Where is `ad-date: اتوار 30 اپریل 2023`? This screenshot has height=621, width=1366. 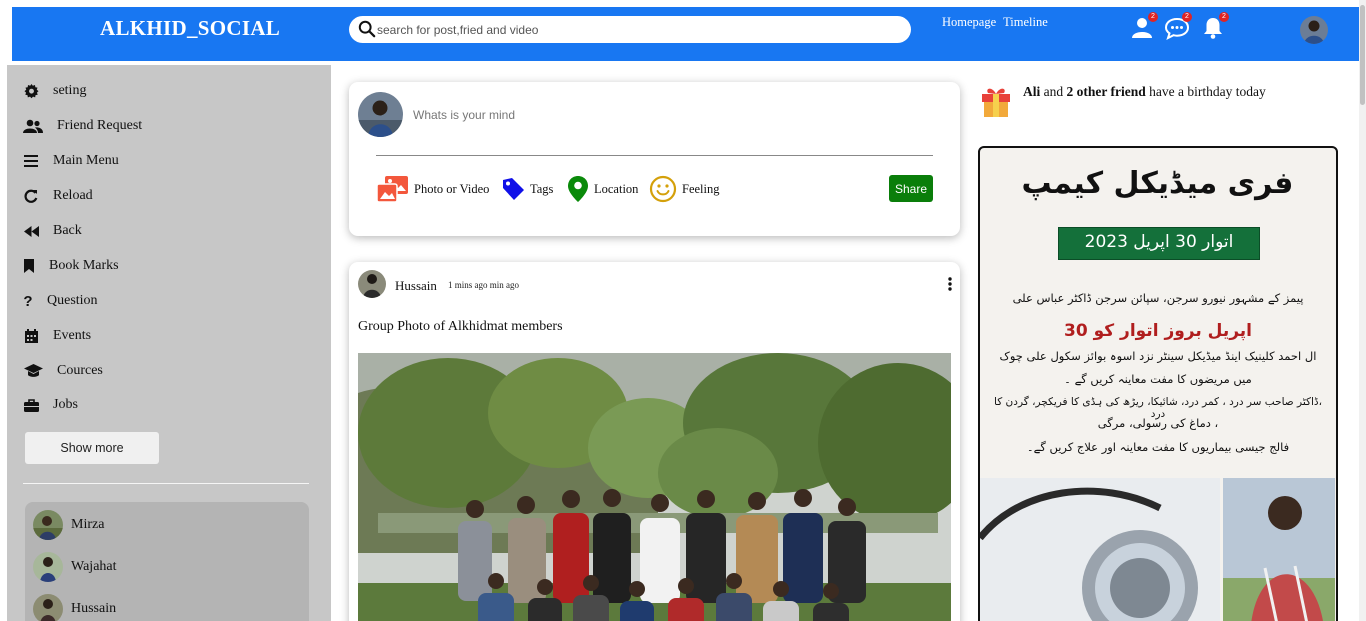 ad-date: اتوار 30 اپریل 2023 is located at coordinates (1159, 242).